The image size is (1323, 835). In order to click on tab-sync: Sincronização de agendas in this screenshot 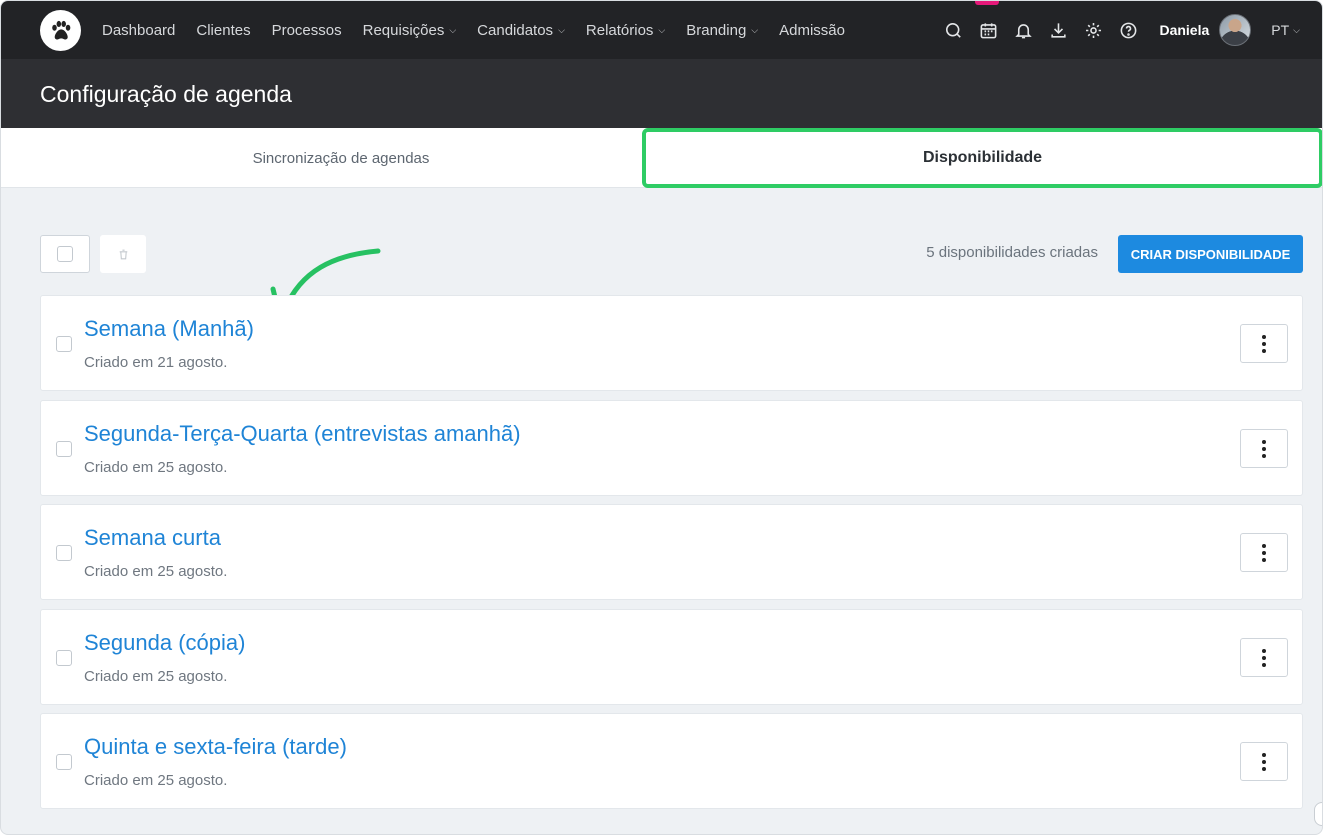, I will do `click(341, 158)`.